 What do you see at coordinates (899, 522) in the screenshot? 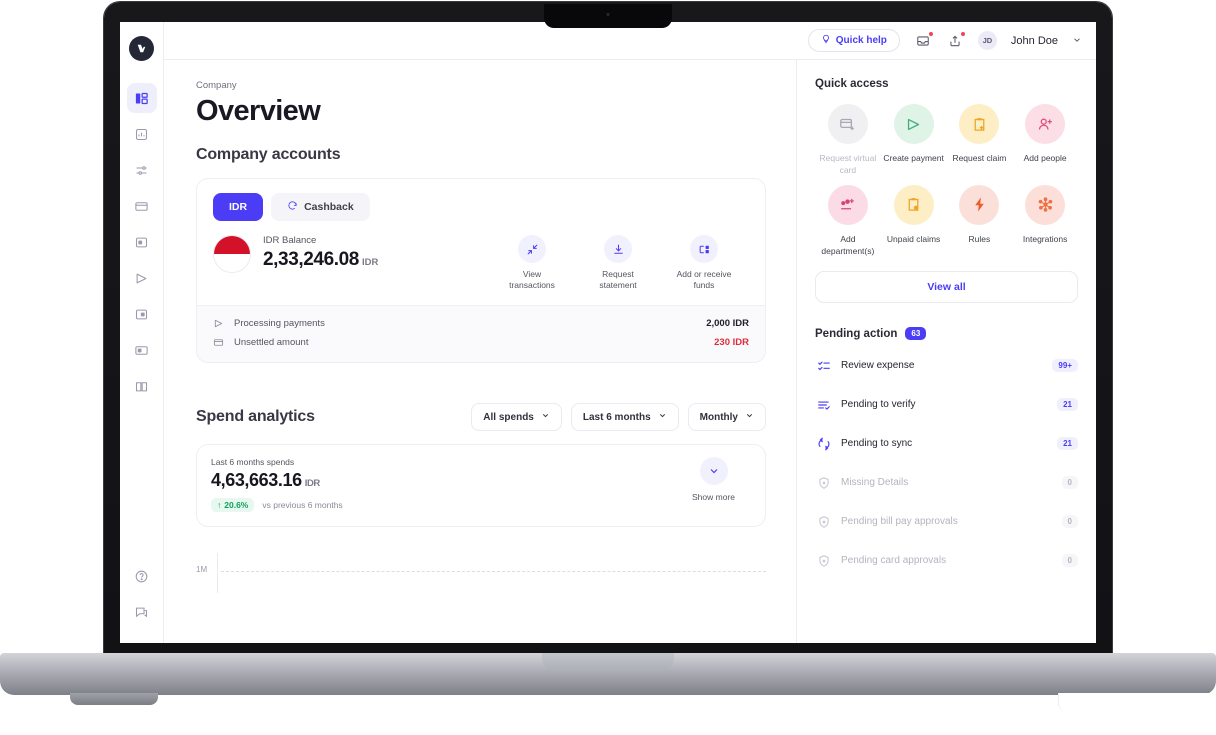
I see `pending-item-label: Pending bill pay approvals` at bounding box center [899, 522].